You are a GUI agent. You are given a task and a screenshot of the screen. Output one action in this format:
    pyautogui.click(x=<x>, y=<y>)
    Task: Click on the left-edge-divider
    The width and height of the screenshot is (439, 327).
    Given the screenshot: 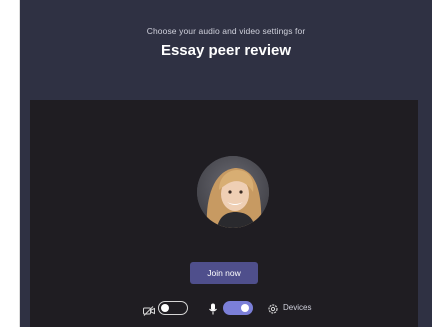 What is the action you would take?
    pyautogui.click(x=10, y=163)
    